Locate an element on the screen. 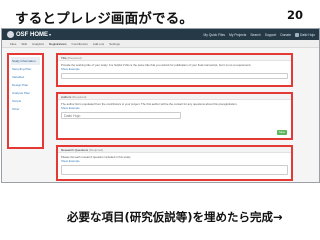  sidebar-item-analysis-plan: Analysis Plan is located at coordinates (25, 93).